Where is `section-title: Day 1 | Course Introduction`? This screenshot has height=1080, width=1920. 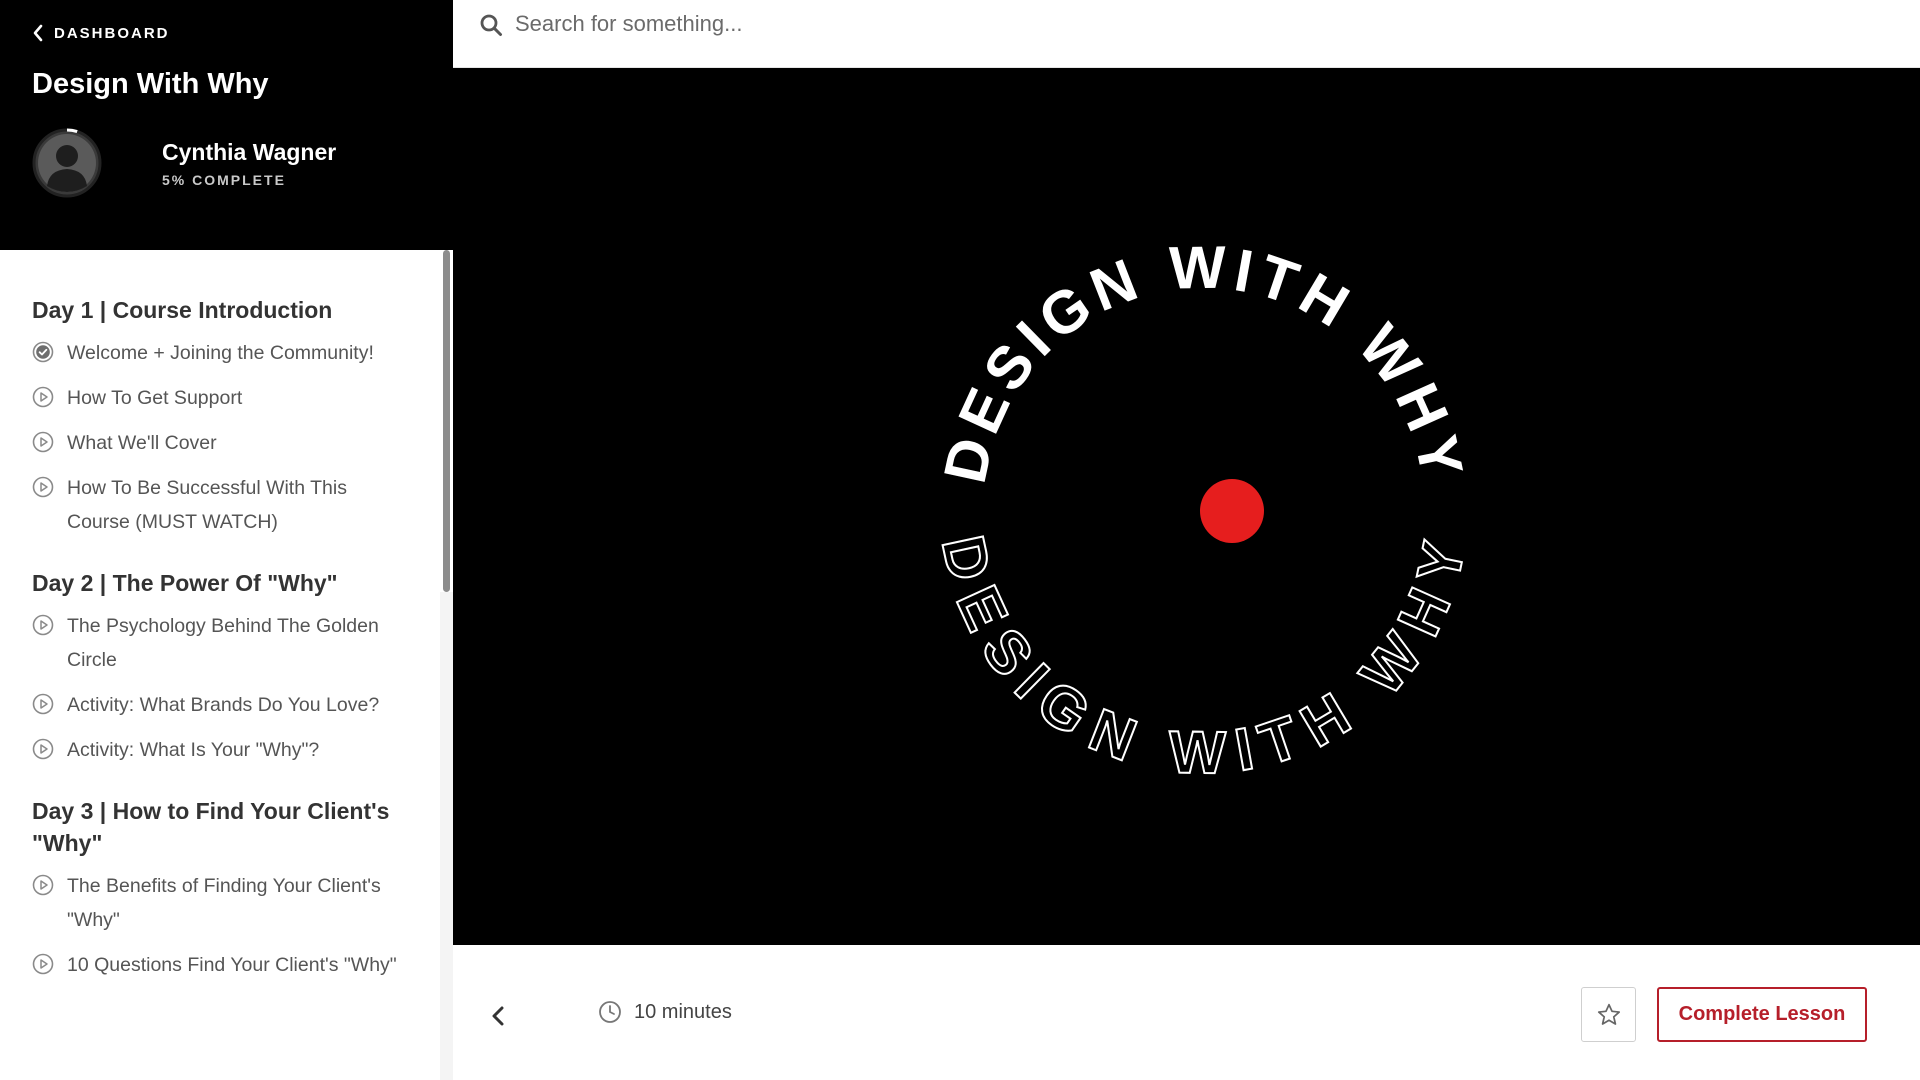 section-title: Day 1 | Course Introduction is located at coordinates (182, 310).